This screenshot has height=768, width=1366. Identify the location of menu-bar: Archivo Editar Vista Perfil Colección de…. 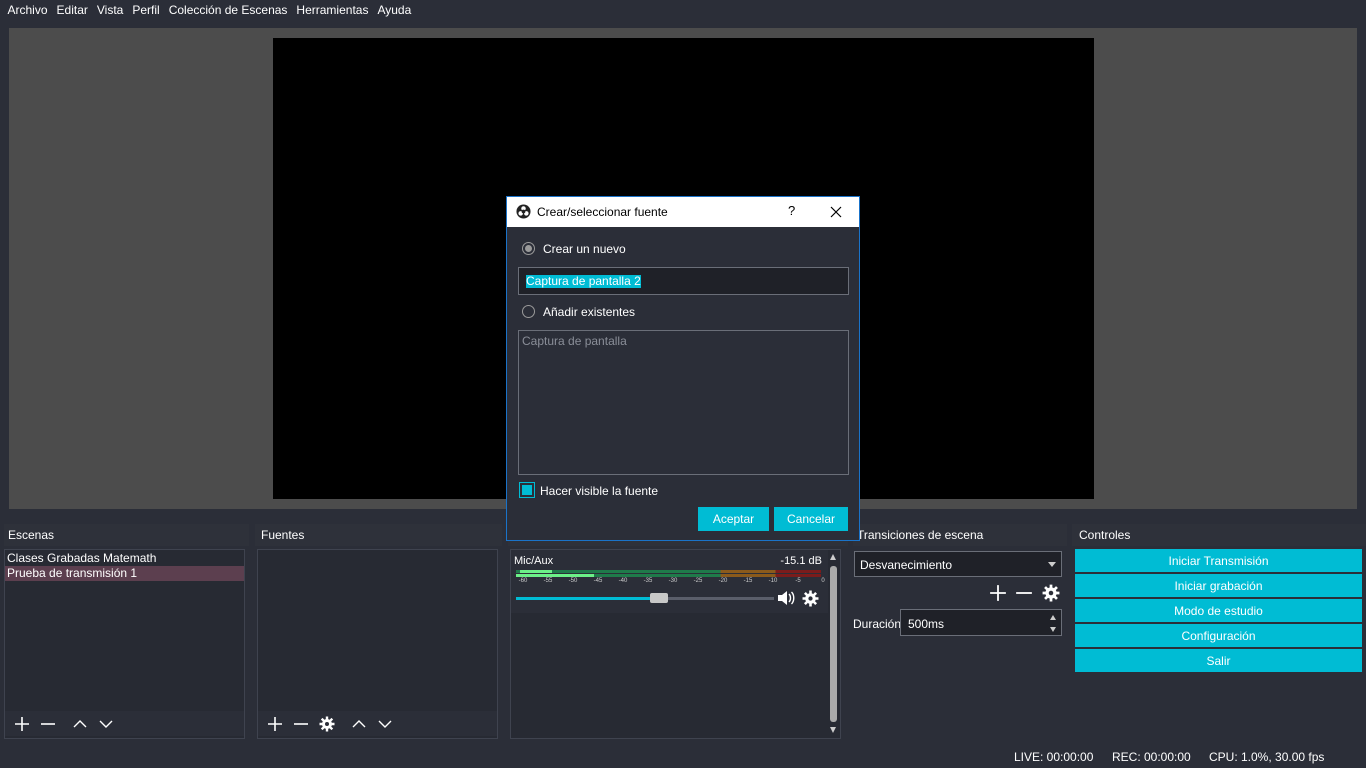
(683, 10).